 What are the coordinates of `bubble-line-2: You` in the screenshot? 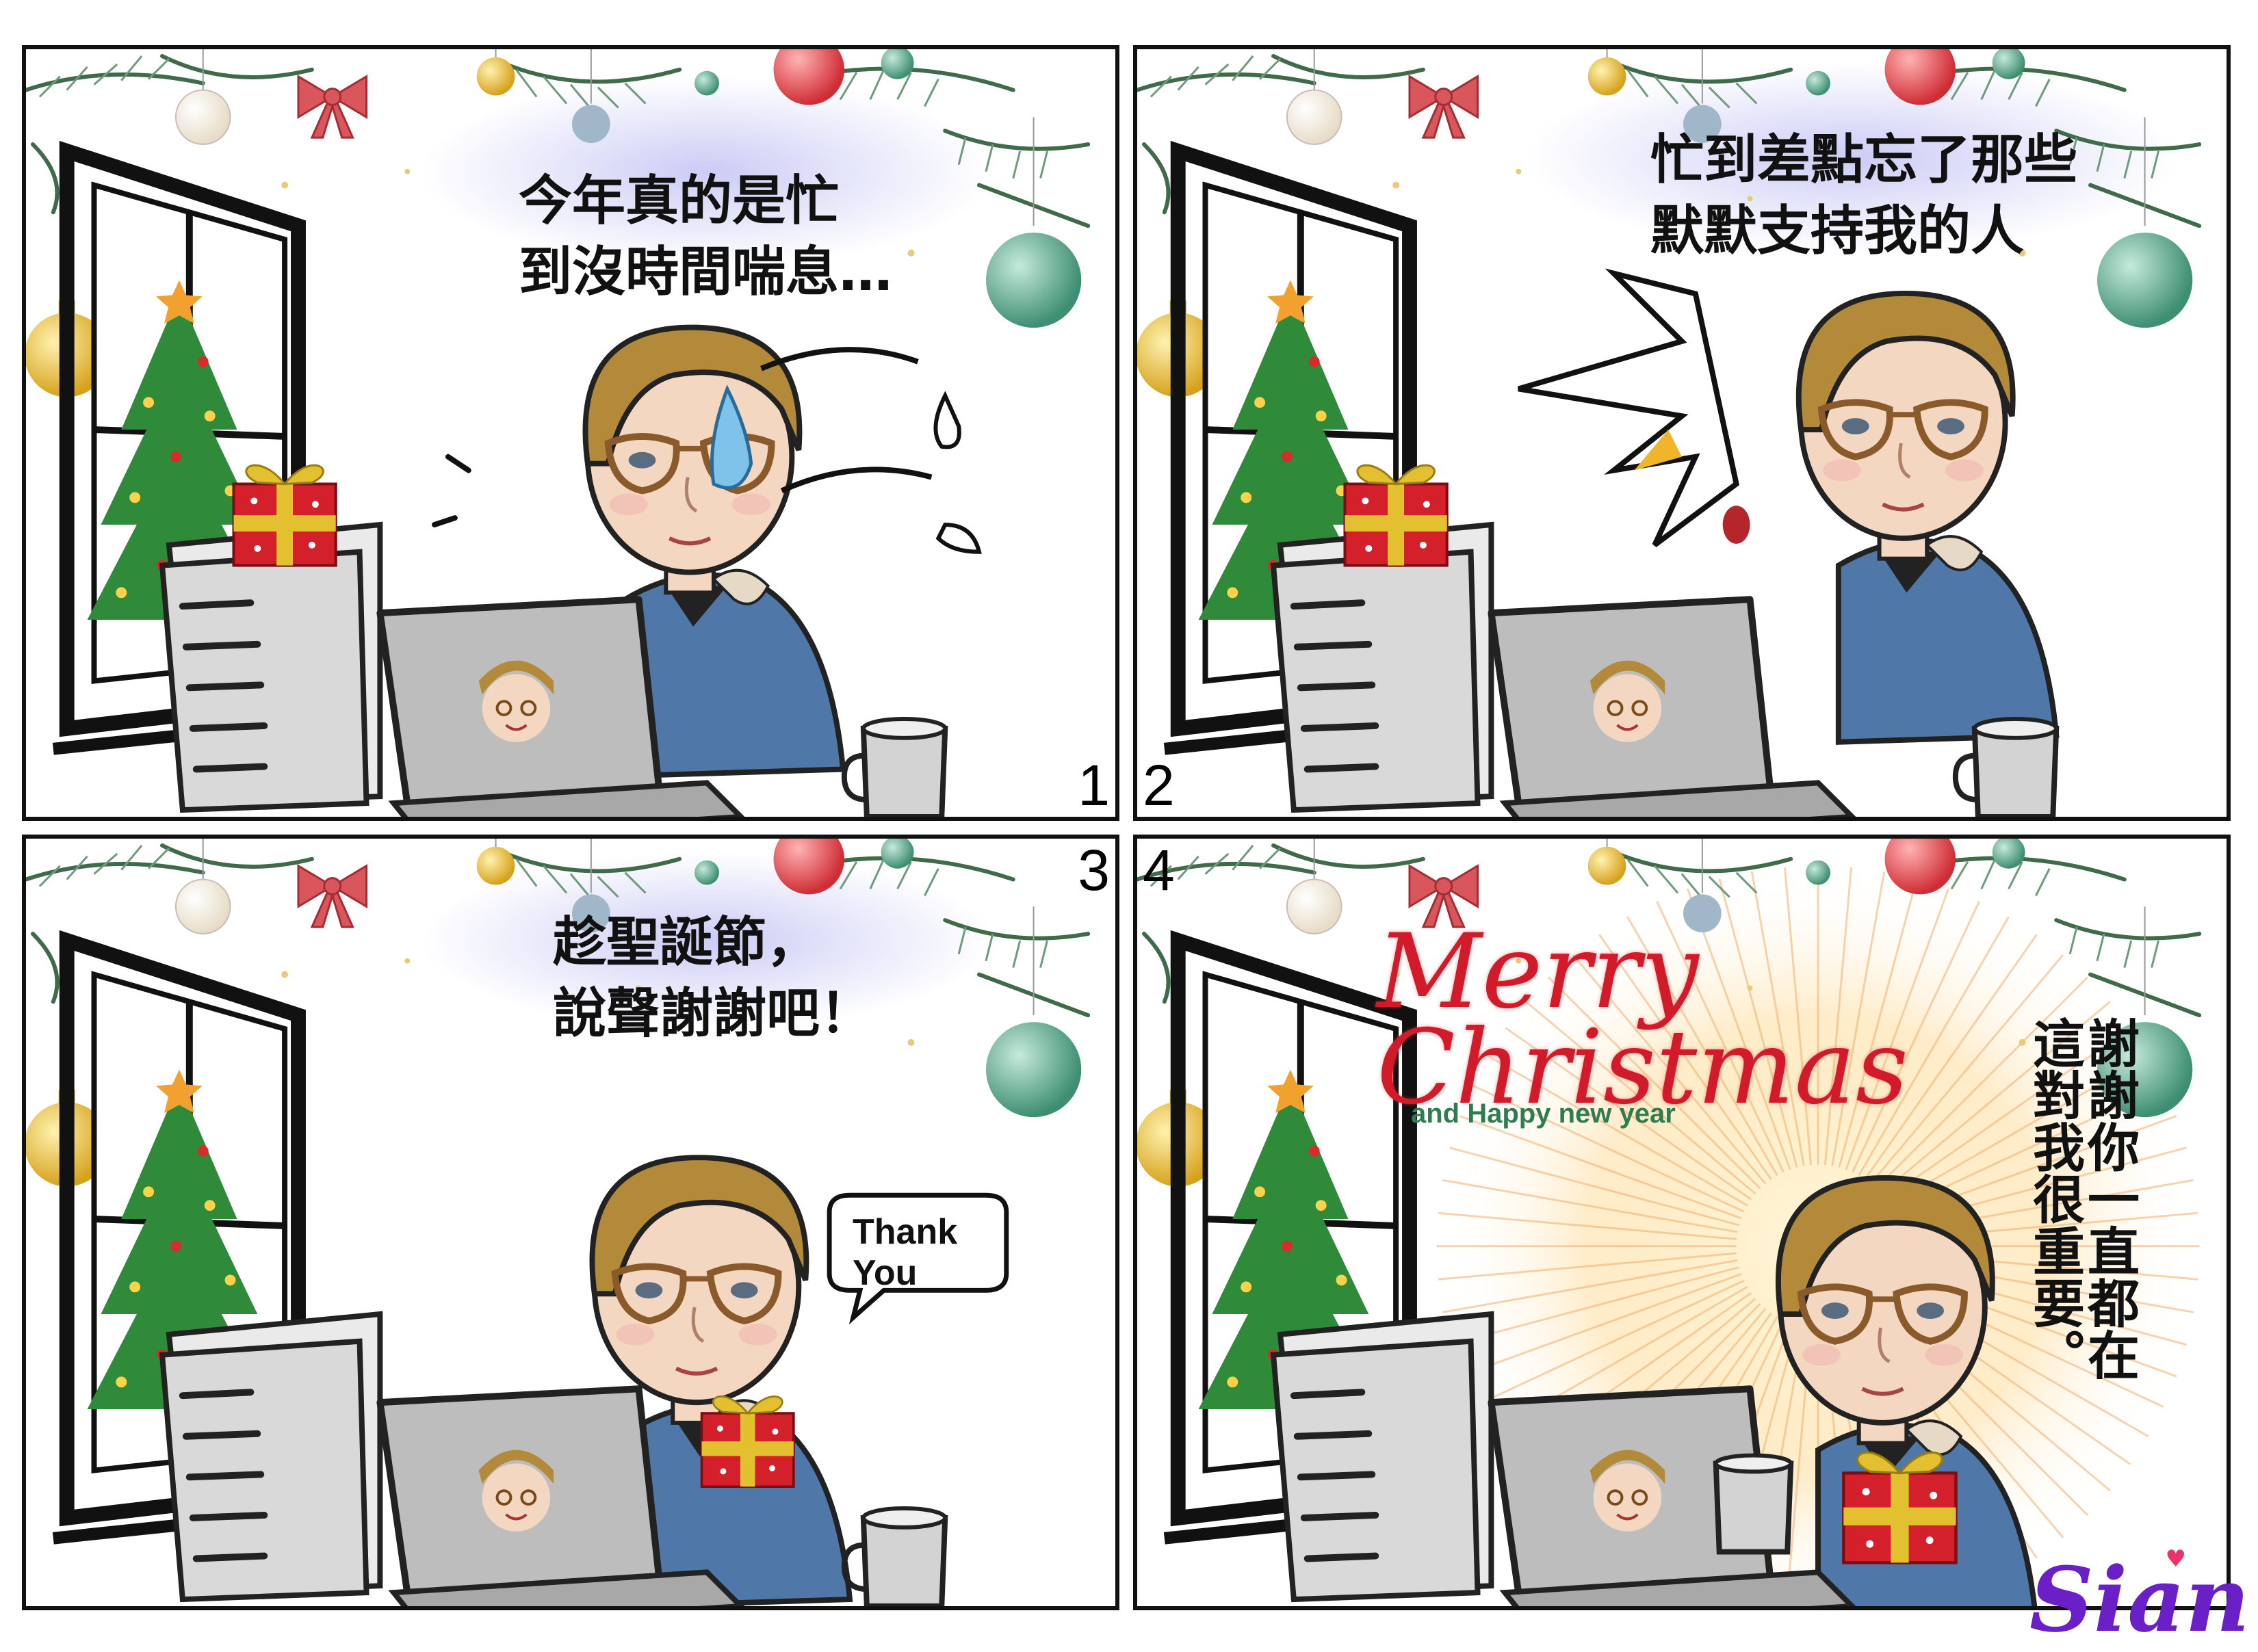 It's located at (885, 1273).